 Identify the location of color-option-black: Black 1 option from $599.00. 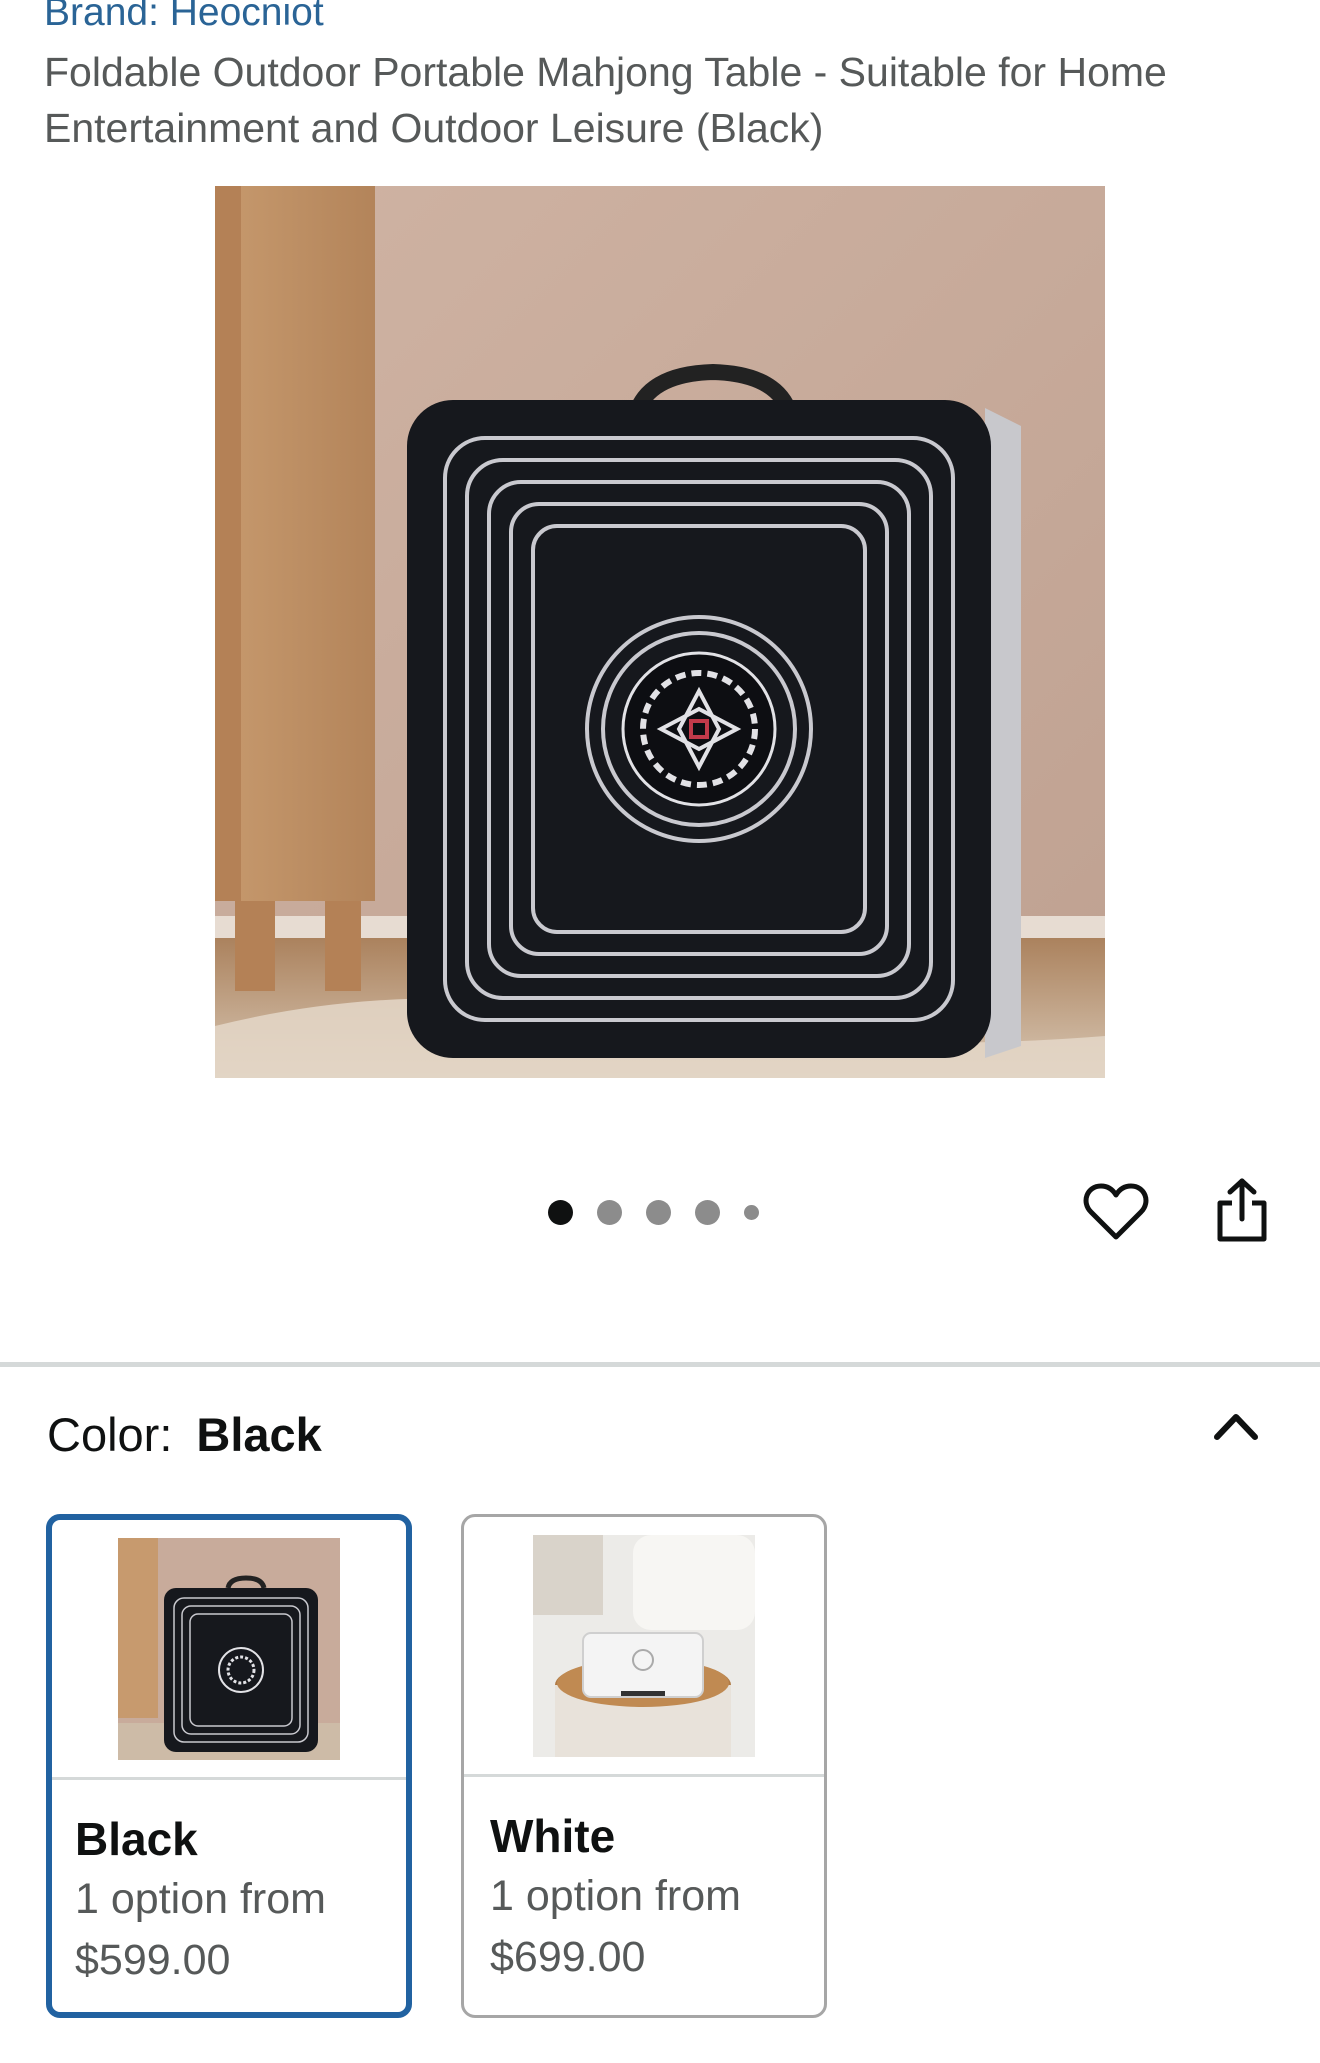
(229, 1766).